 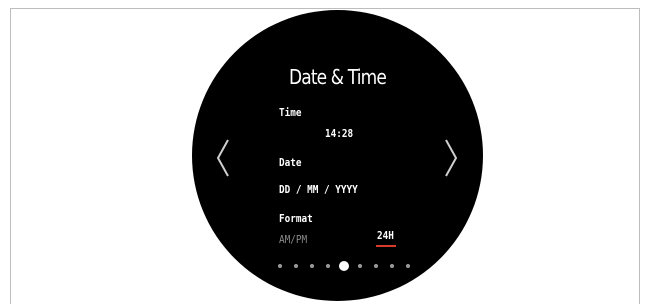 I want to click on format-option-ampm: AM/PM, so click(x=293, y=239).